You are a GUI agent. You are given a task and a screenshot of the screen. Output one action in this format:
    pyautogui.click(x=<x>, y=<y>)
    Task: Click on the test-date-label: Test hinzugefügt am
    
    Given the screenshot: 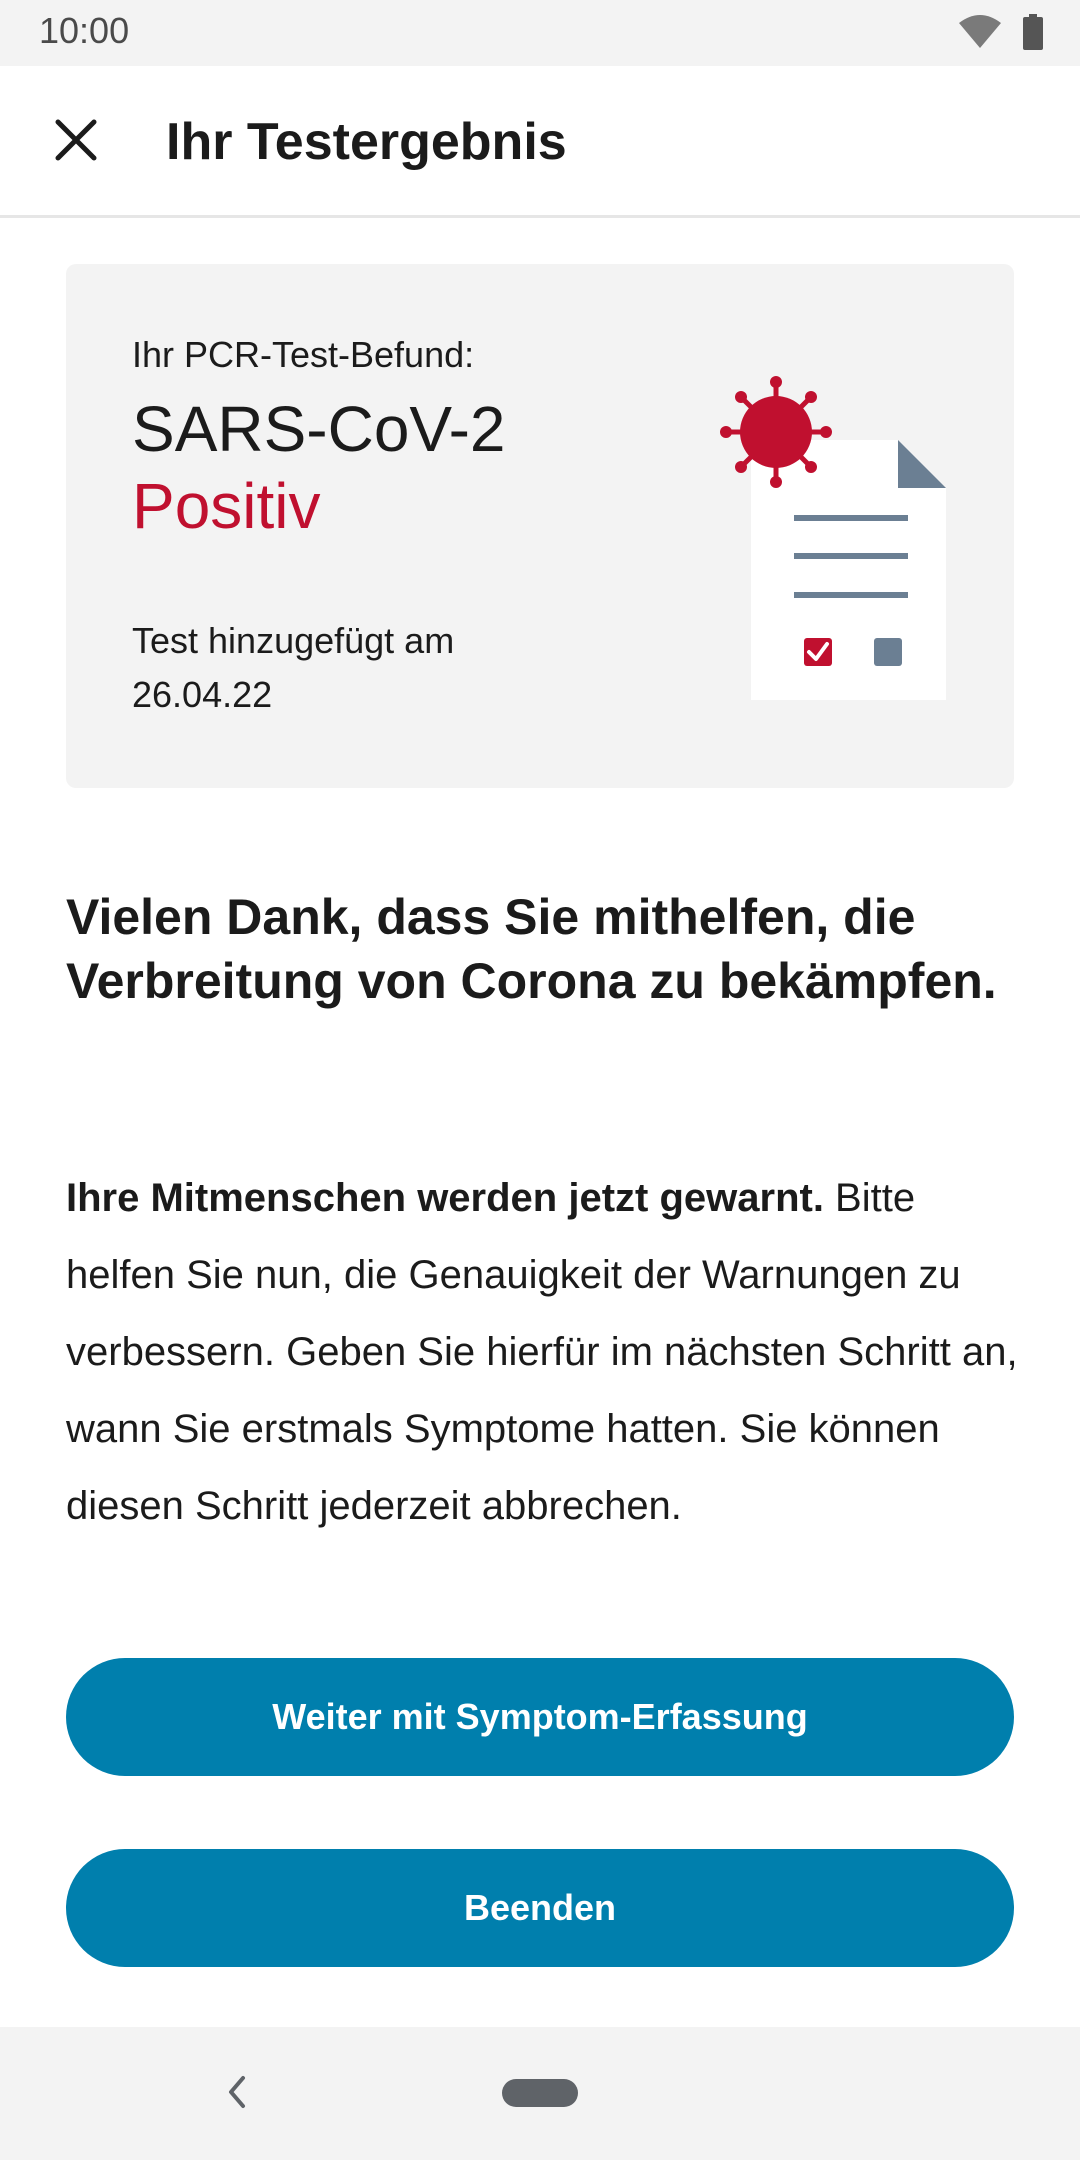 What is the action you would take?
    pyautogui.click(x=293, y=640)
    